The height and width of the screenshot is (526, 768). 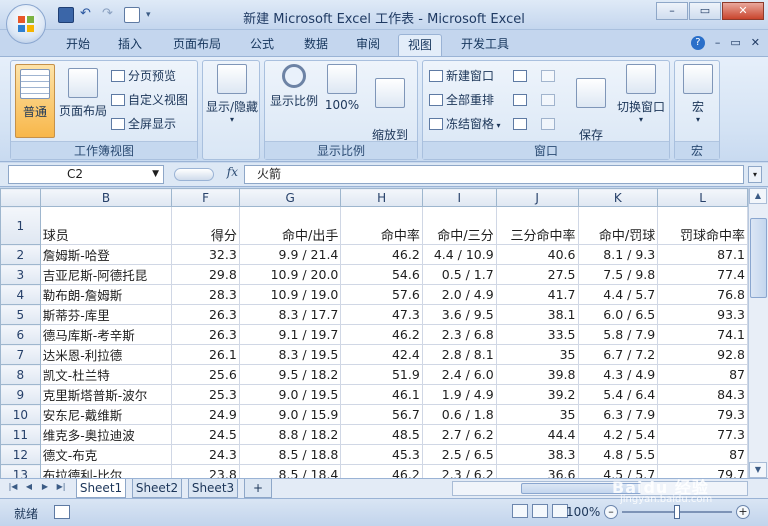 What do you see at coordinates (641, 94) in the screenshot?
I see `switch-windows-button: 切换窗口 ▾` at bounding box center [641, 94].